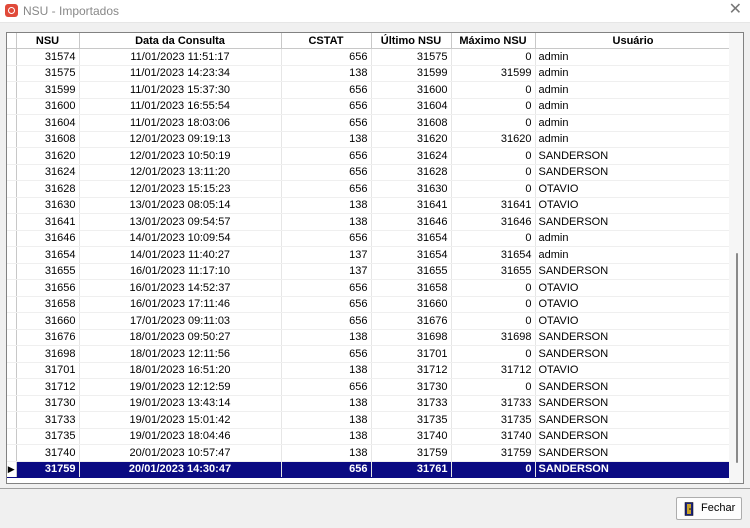 Image resolution: width=750 pixels, height=528 pixels. I want to click on table-cell: 31712, so click(411, 370).